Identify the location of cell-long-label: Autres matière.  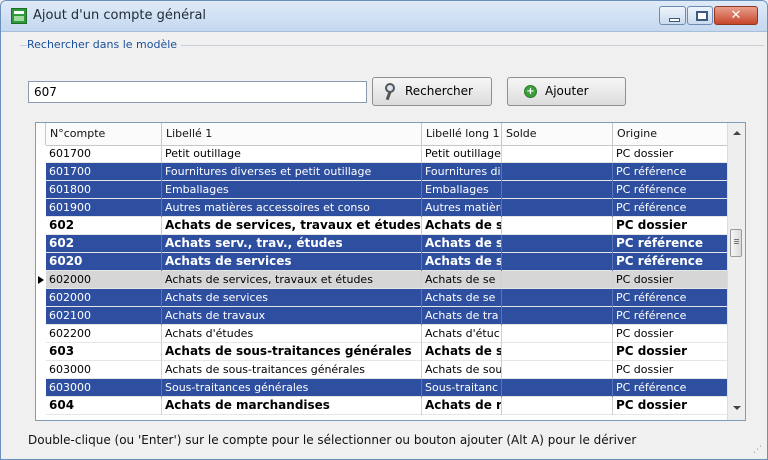
(462, 208).